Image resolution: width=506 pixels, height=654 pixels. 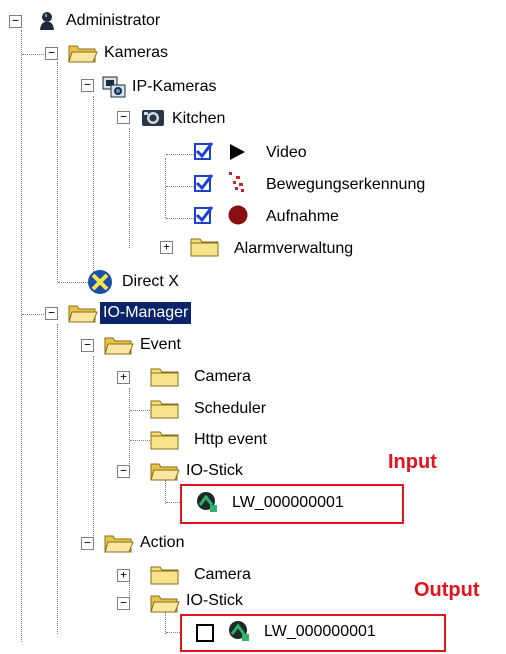 I want to click on unchecked-checkbox, so click(x=205, y=633).